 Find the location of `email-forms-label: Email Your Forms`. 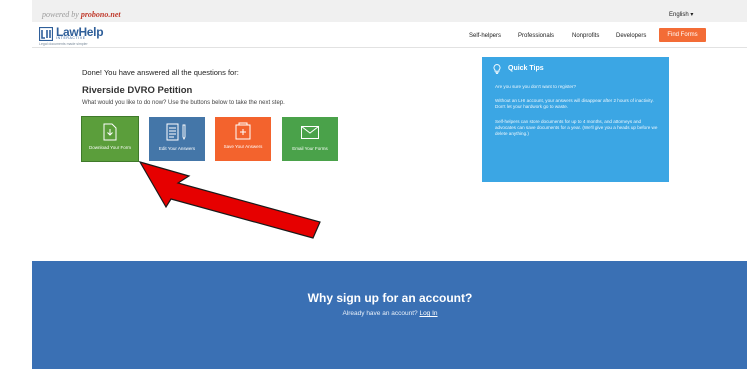

email-forms-label: Email Your Forms is located at coordinates (310, 148).